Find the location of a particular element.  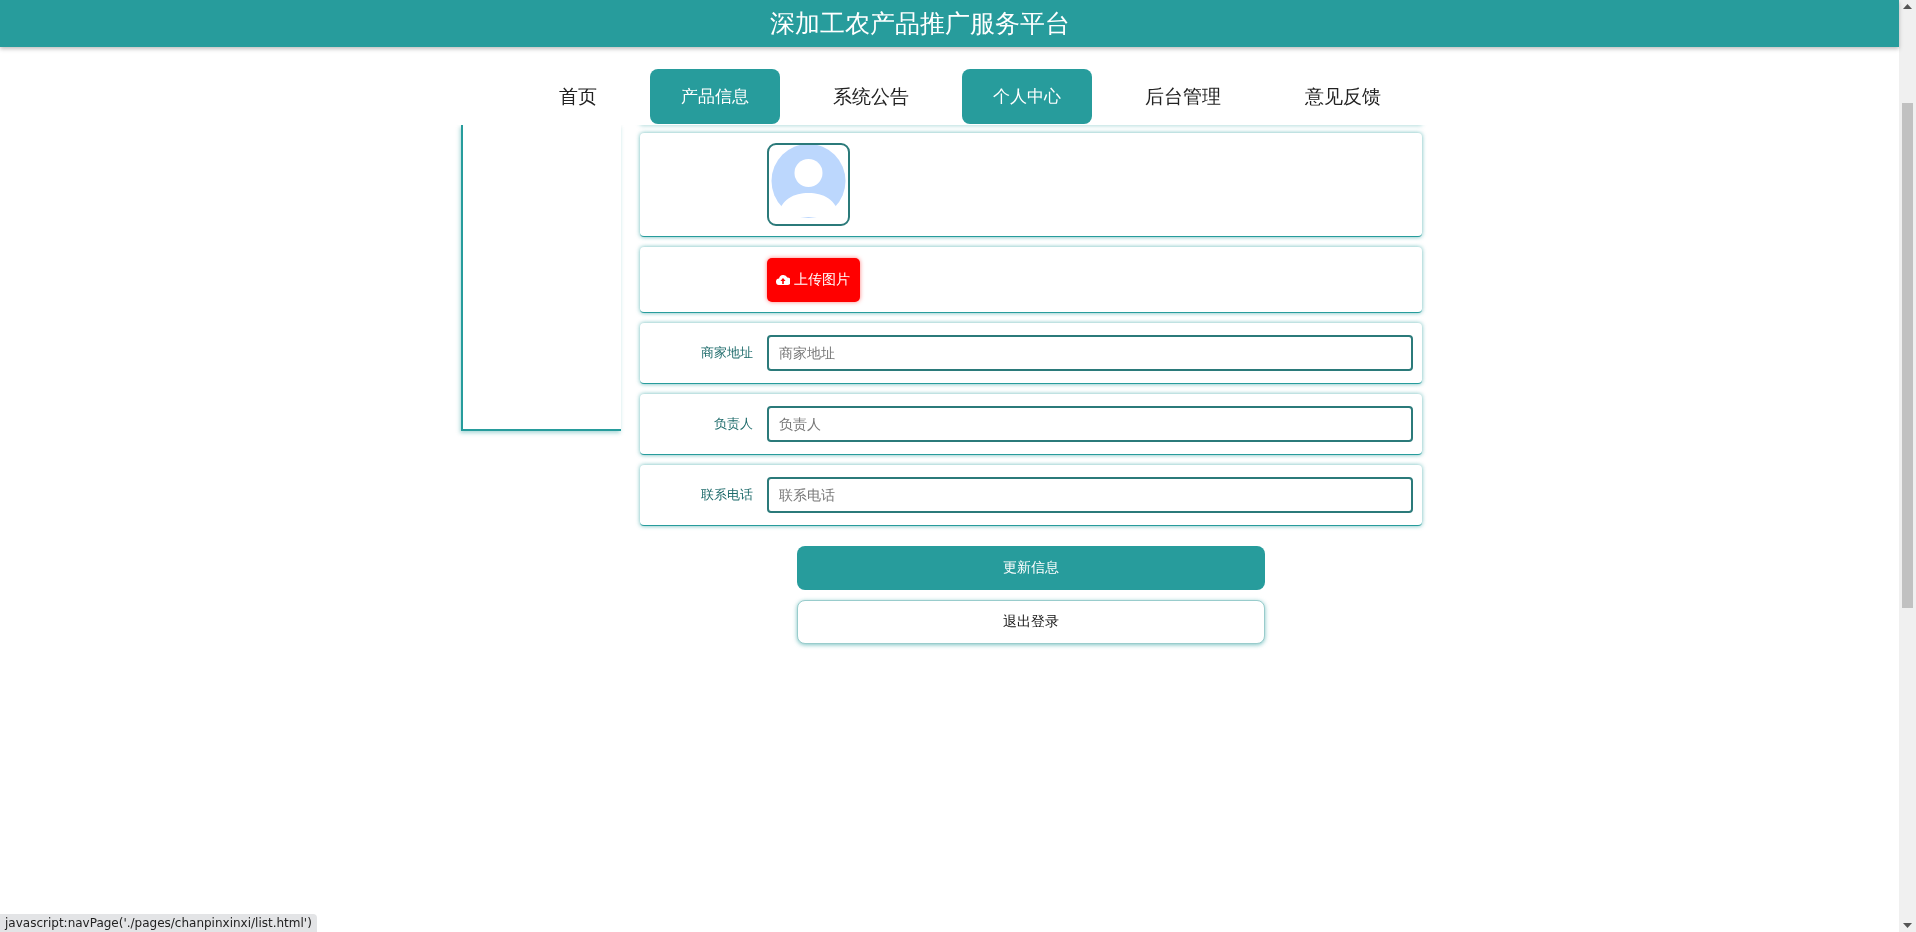

nav-tab: 后台管理 is located at coordinates (1182, 96).